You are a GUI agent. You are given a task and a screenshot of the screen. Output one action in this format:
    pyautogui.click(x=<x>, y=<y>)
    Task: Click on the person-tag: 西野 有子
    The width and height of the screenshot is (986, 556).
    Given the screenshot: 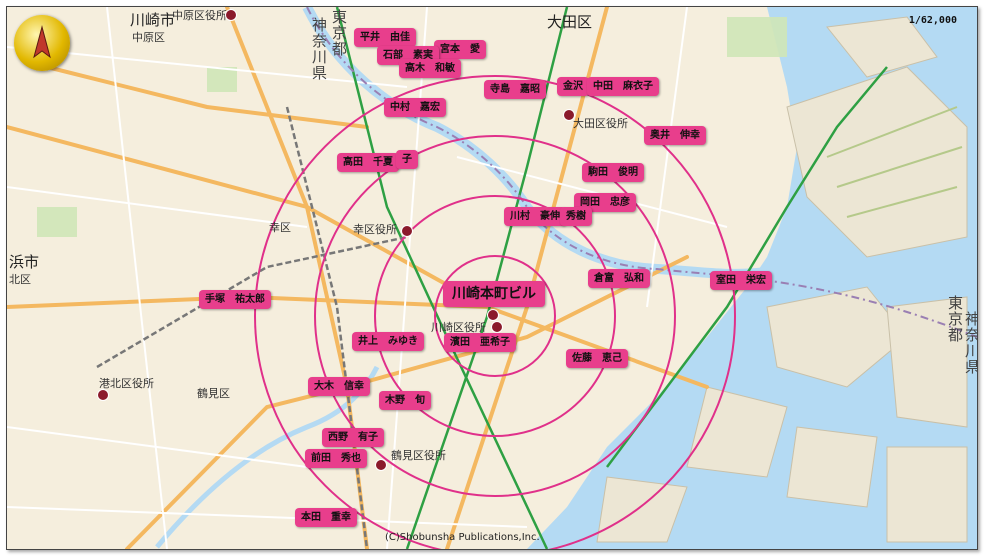 What is the action you would take?
    pyautogui.click(x=353, y=437)
    